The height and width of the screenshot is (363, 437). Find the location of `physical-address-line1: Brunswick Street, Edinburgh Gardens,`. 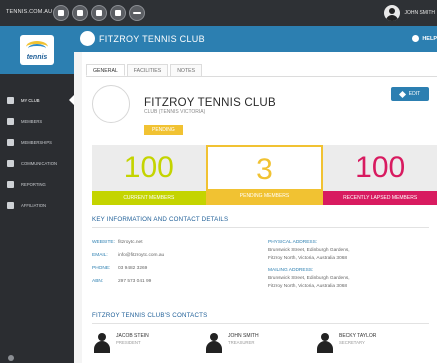

physical-address-line1: Brunswick Street, Edinburgh Gardens, is located at coordinates (309, 250).